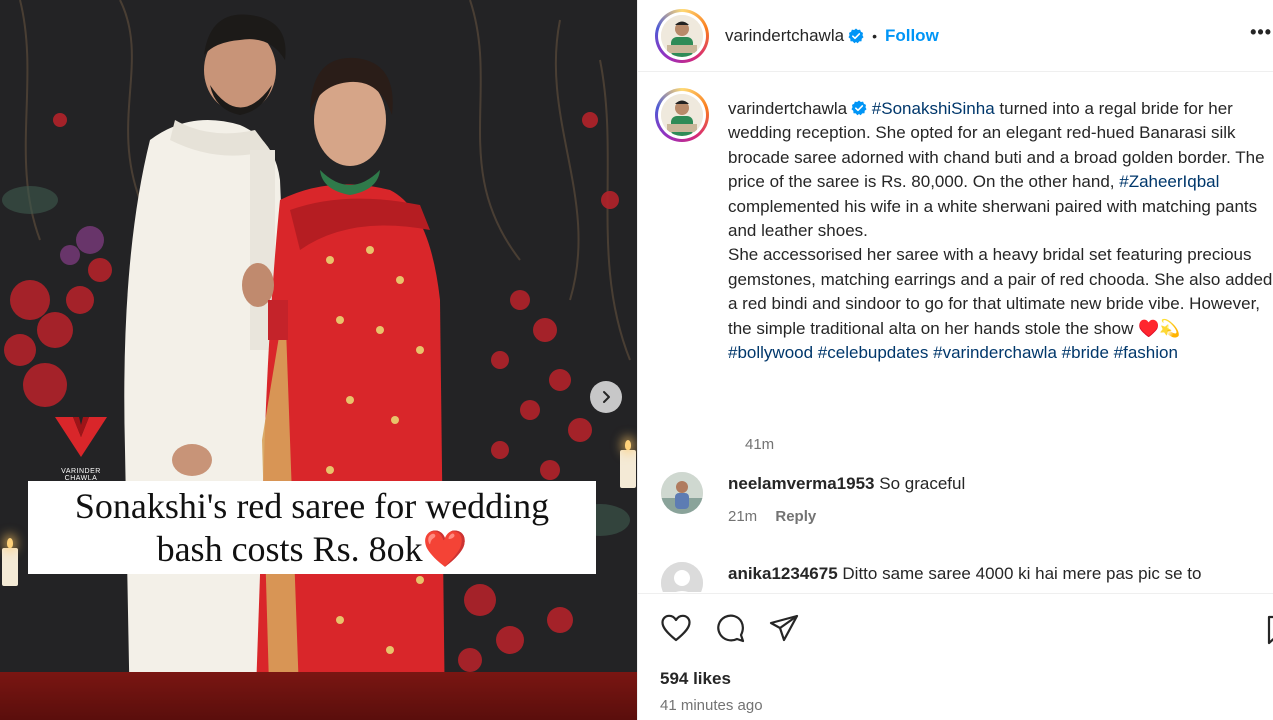  Describe the element at coordinates (1261, 32) in the screenshot. I see `more-options-button: •••` at that location.